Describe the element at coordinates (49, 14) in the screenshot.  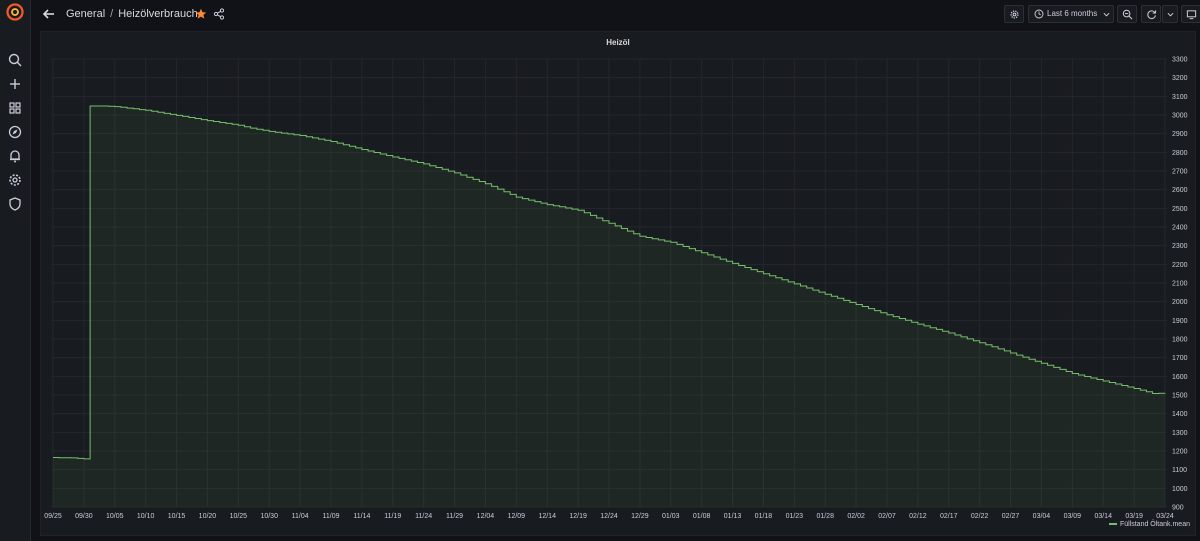
I see `back-arrow-icon` at that location.